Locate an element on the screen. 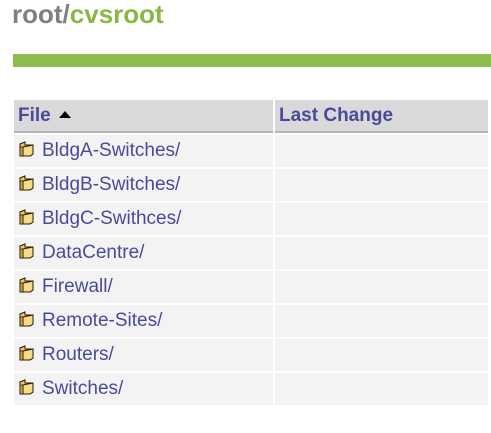 The height and width of the screenshot is (433, 491). table-row: Remote-Sites/ is located at coordinates (251, 321).